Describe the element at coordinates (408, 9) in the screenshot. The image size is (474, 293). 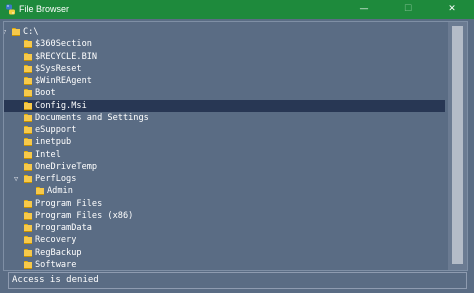
I see `maximize-button: ☐` at that location.